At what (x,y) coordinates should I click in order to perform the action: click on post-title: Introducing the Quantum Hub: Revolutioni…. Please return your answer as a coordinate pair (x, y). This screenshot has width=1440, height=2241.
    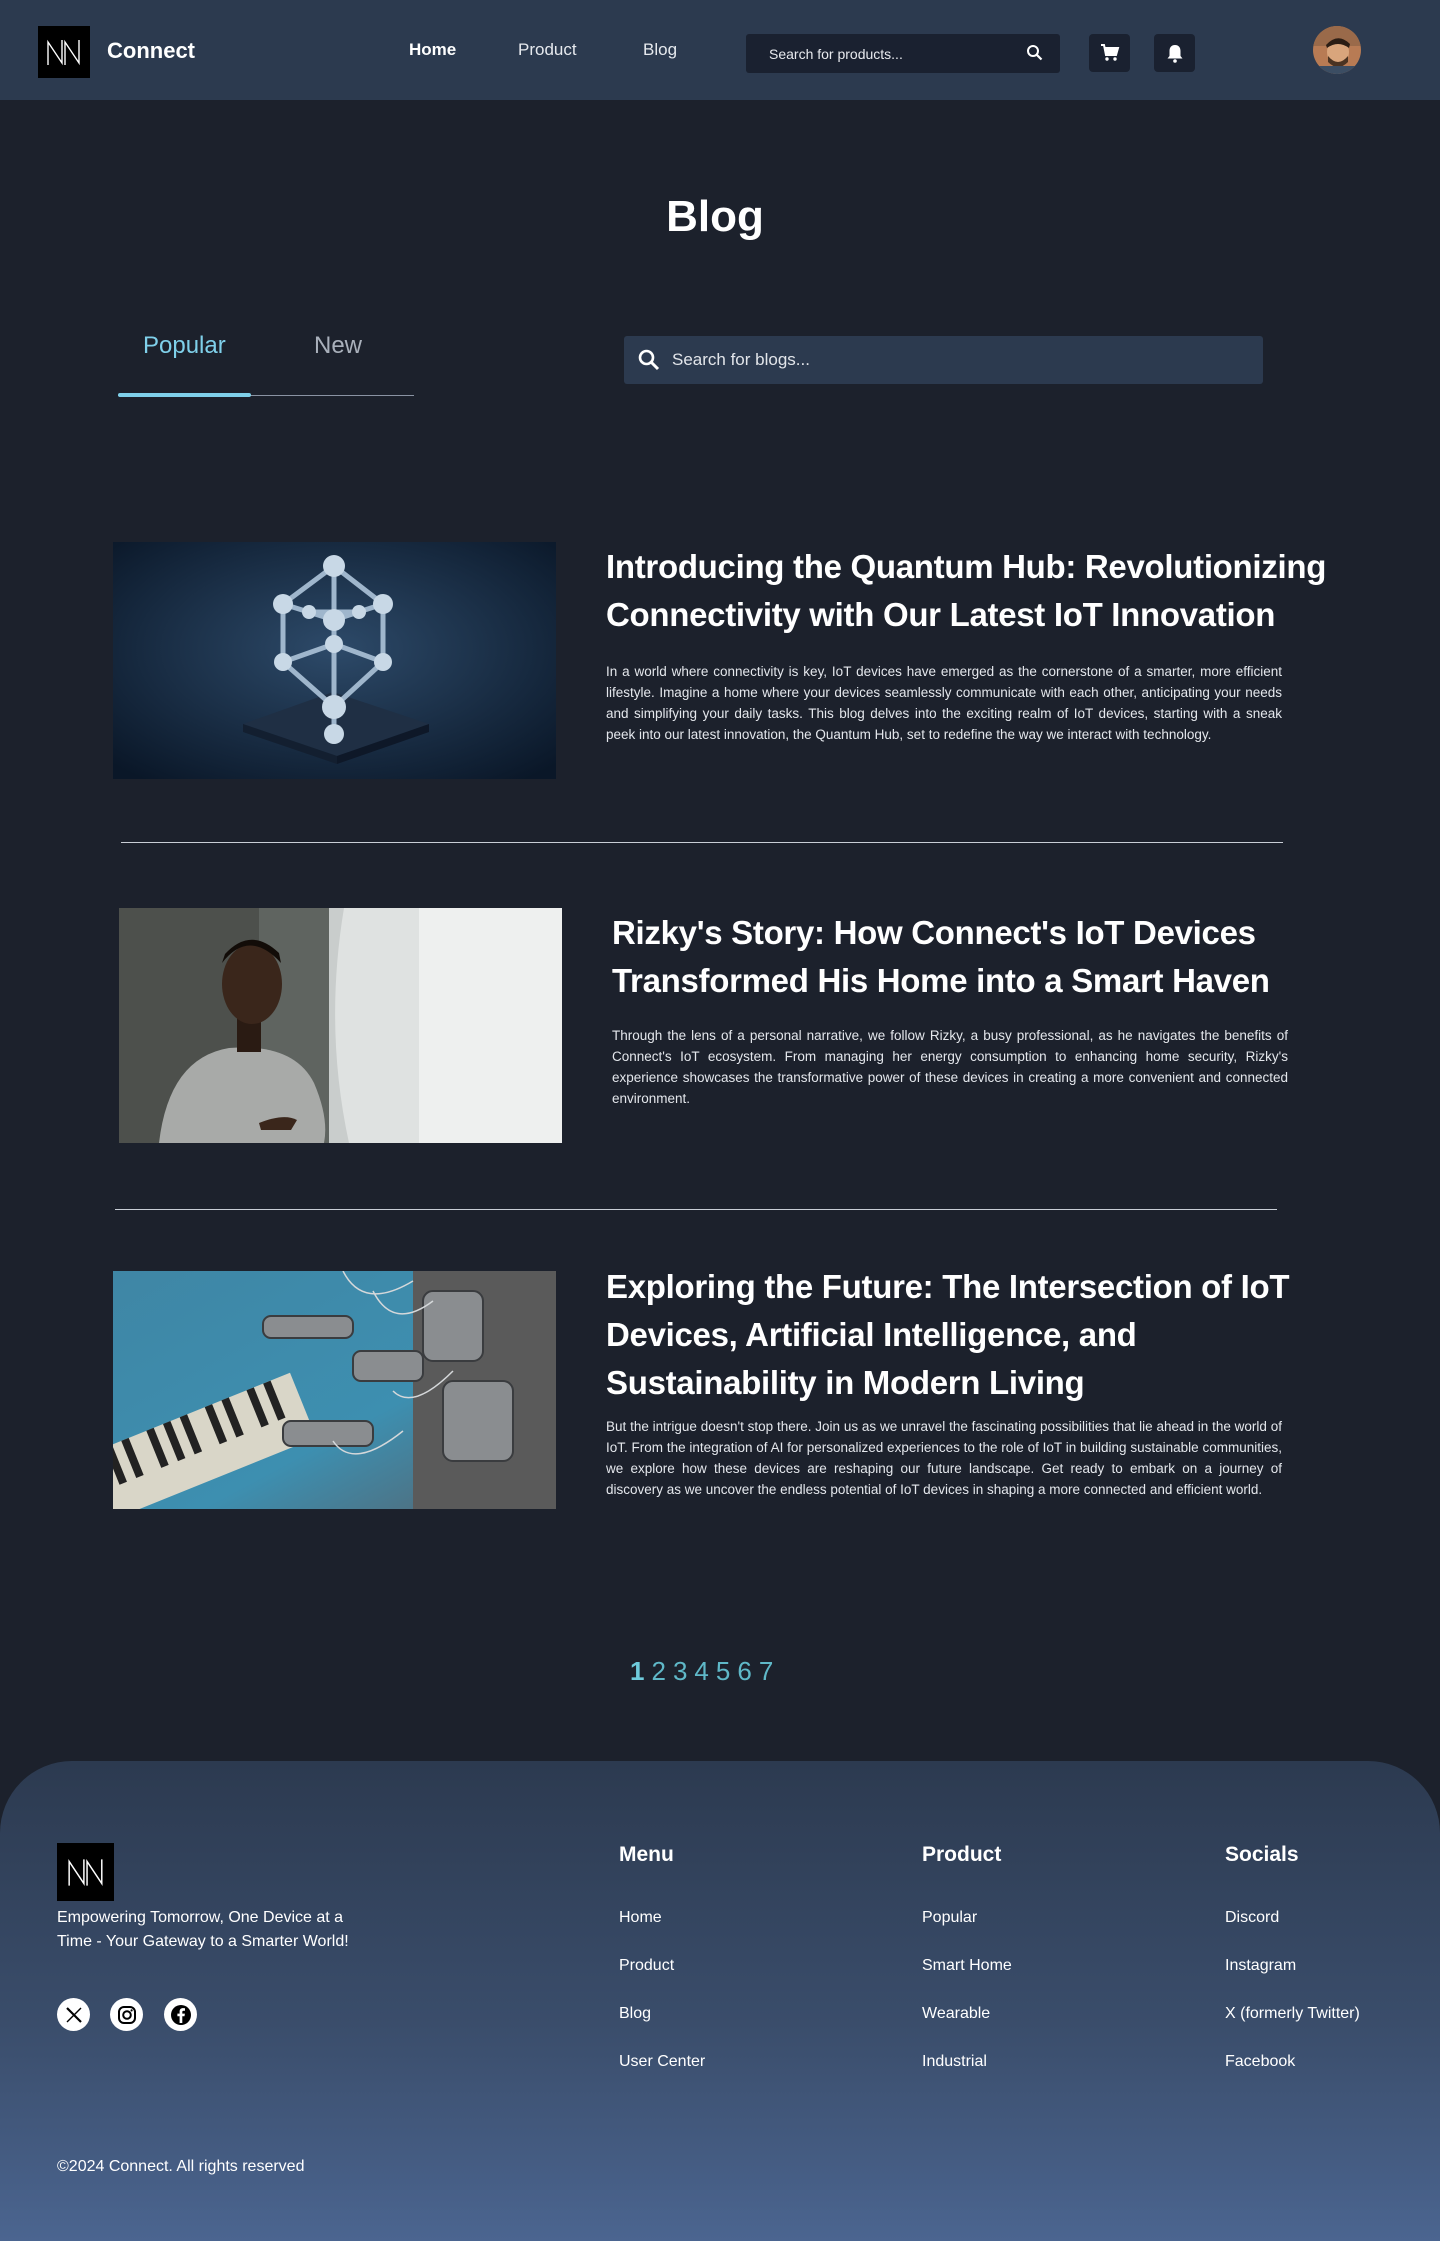
    Looking at the image, I should click on (976, 591).